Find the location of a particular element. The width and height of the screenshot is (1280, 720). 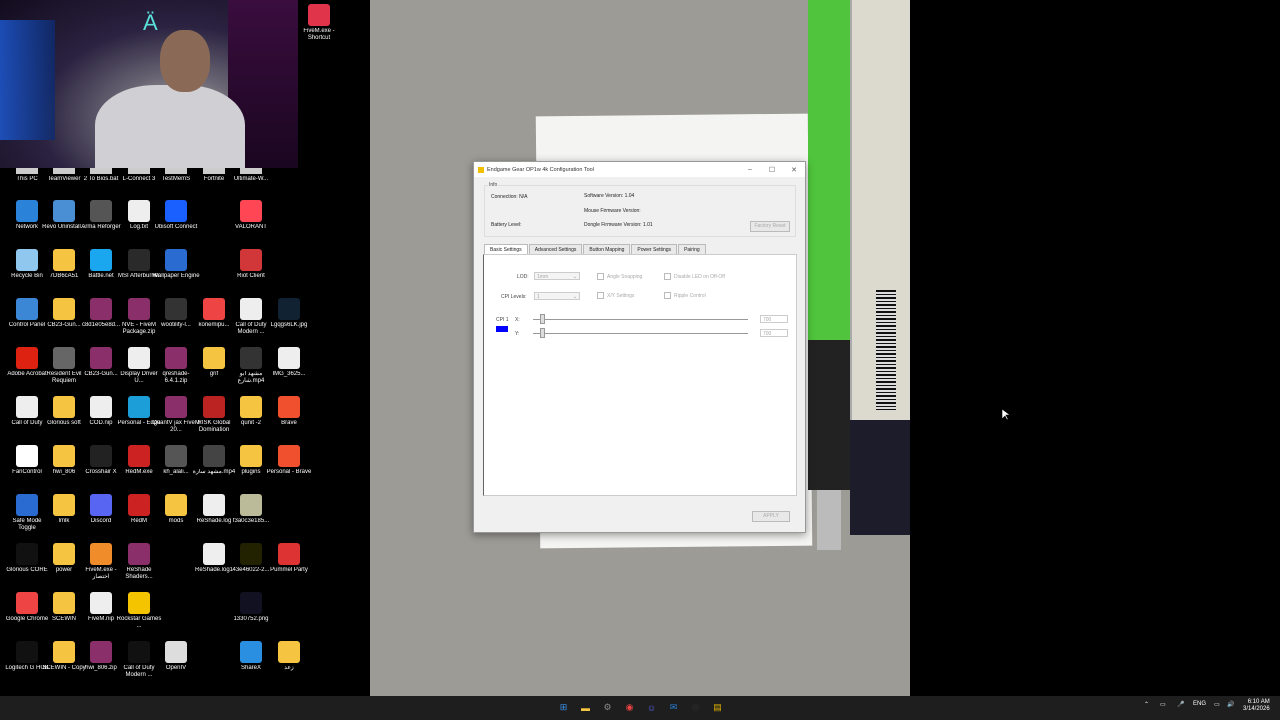

fan-icon is located at coordinates (27, 456).